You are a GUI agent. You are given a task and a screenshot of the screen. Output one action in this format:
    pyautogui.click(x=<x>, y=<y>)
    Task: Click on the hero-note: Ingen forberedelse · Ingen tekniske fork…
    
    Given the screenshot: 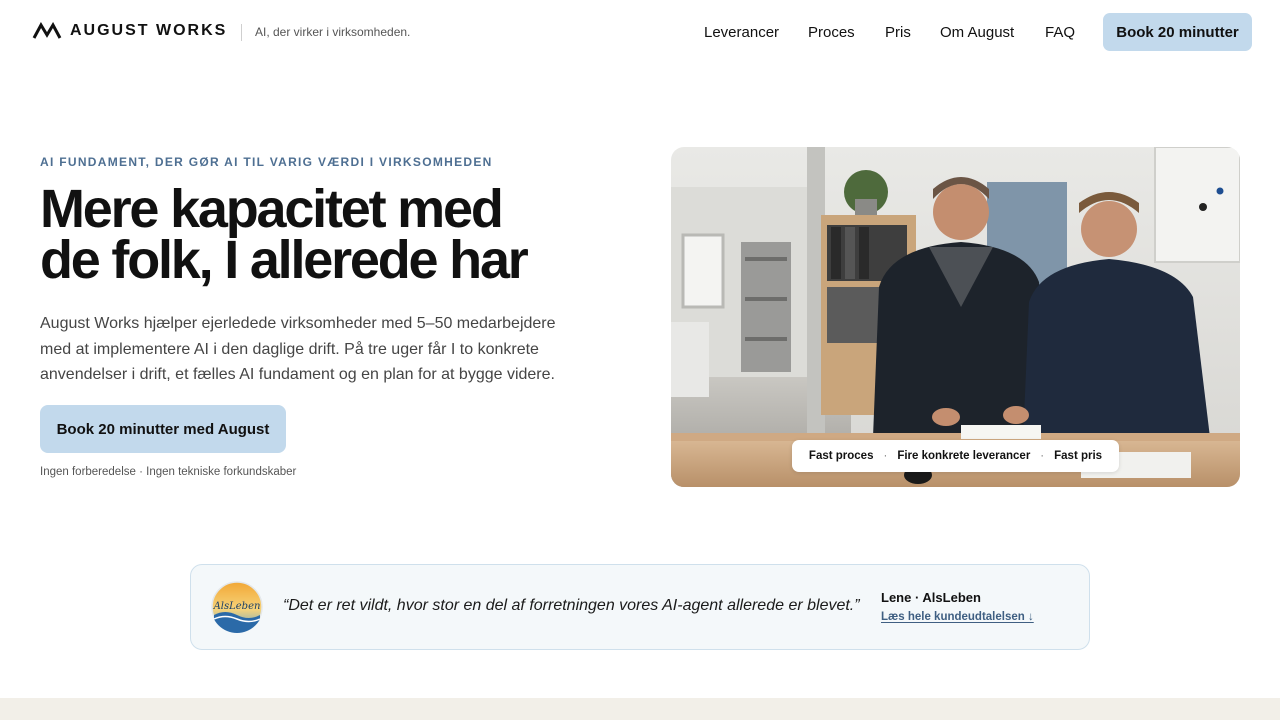 What is the action you would take?
    pyautogui.click(x=168, y=472)
    